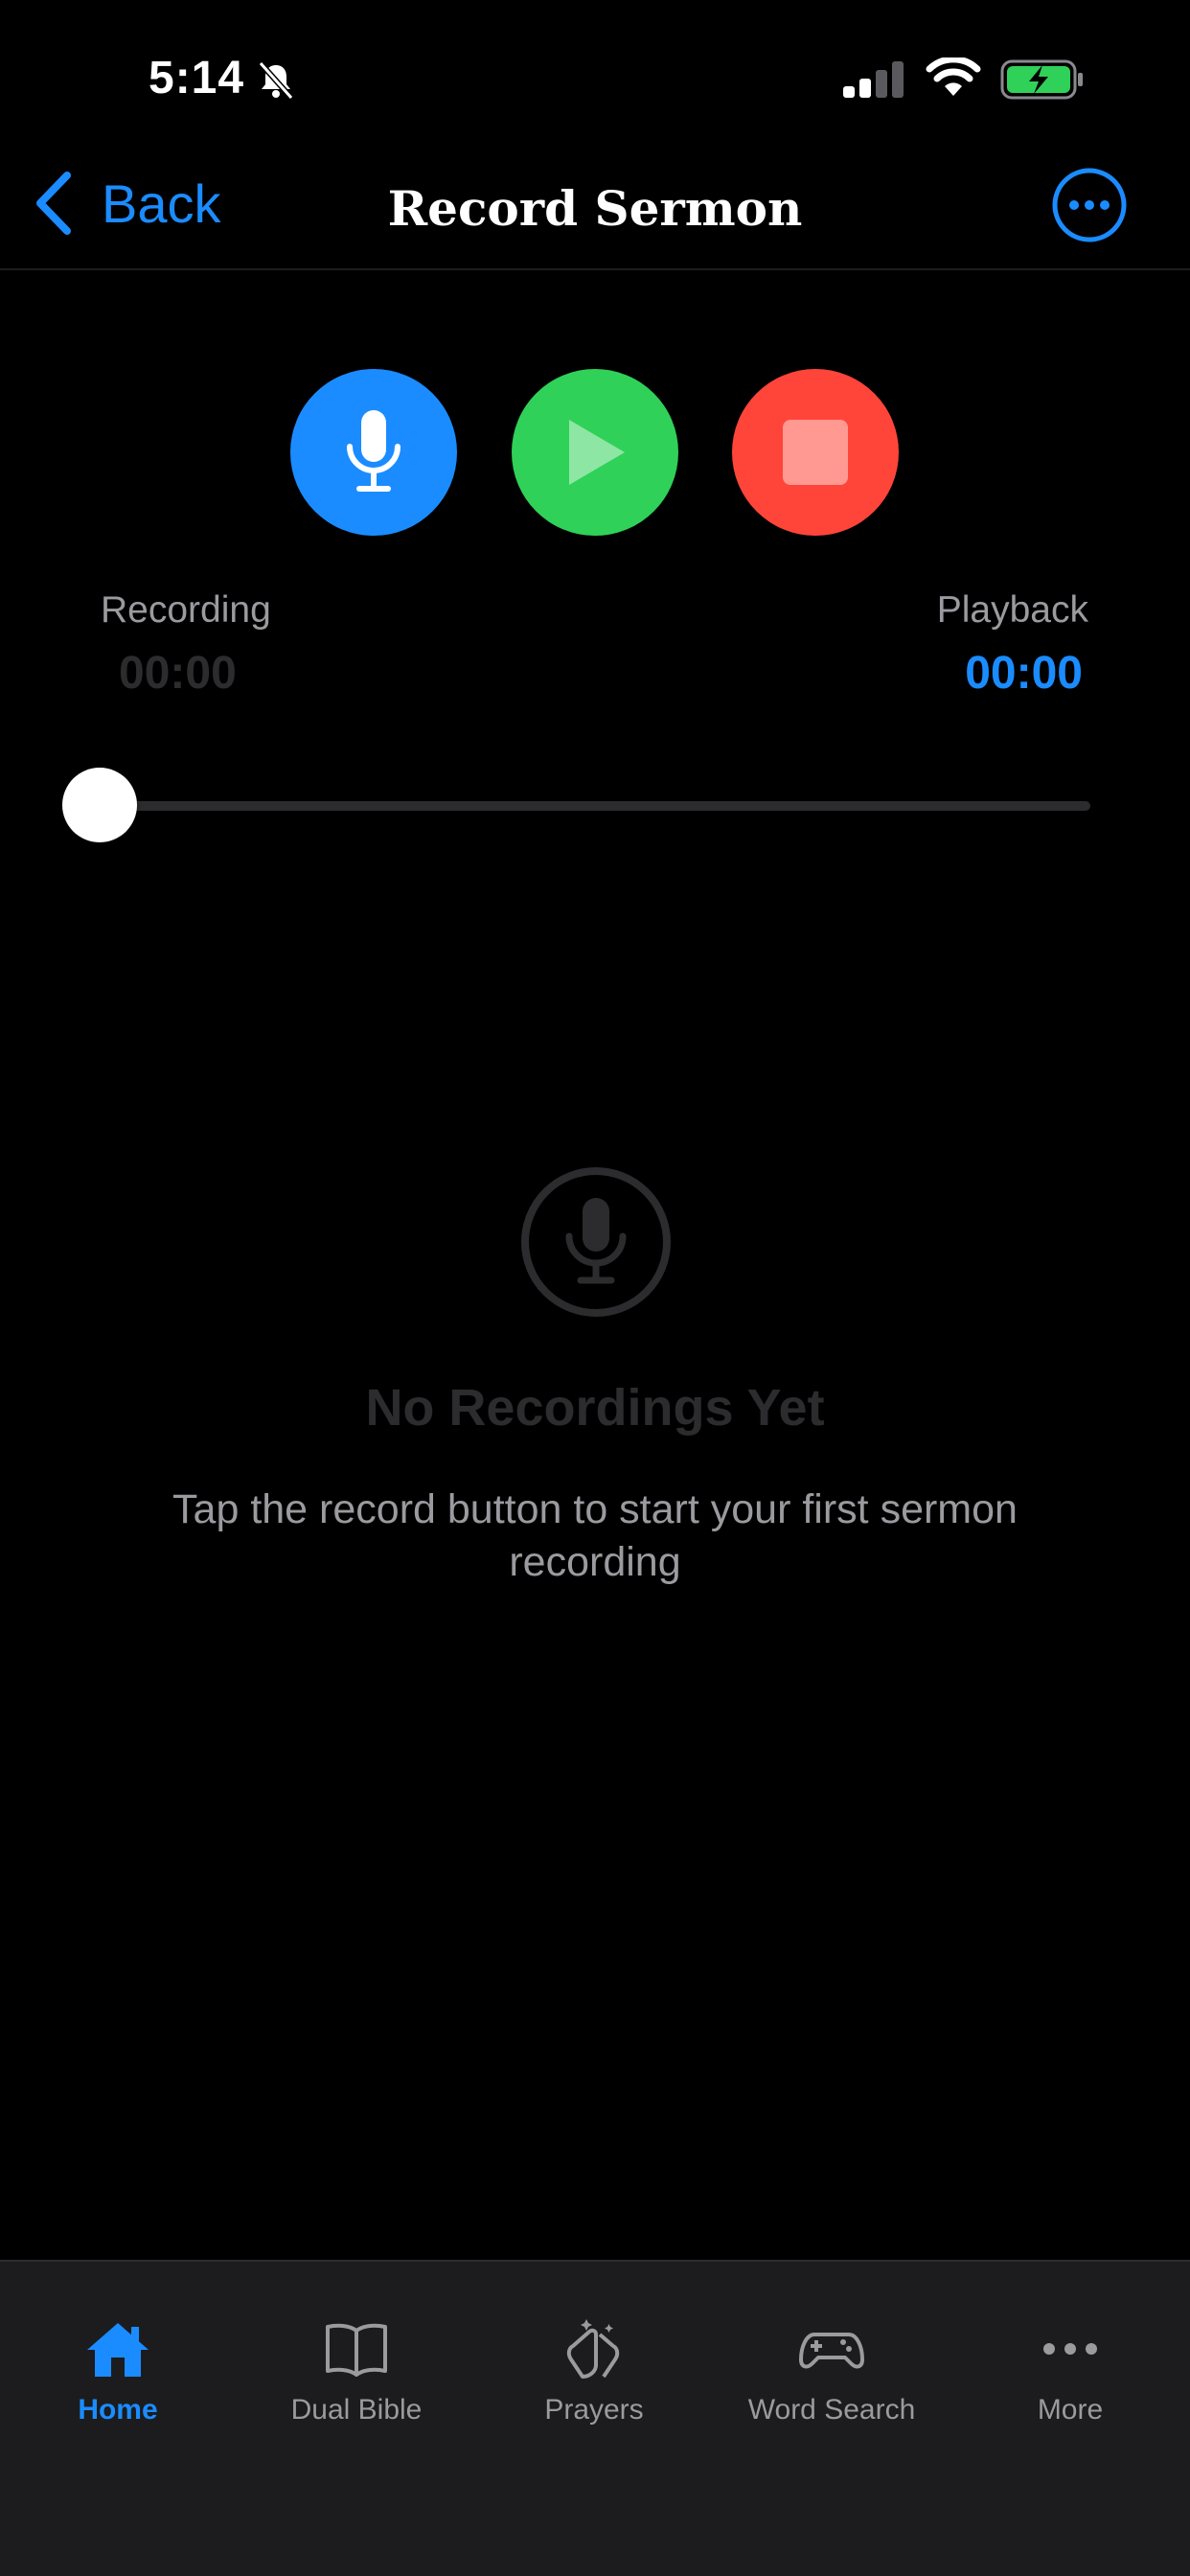  I want to click on slider-thumb, so click(99, 805).